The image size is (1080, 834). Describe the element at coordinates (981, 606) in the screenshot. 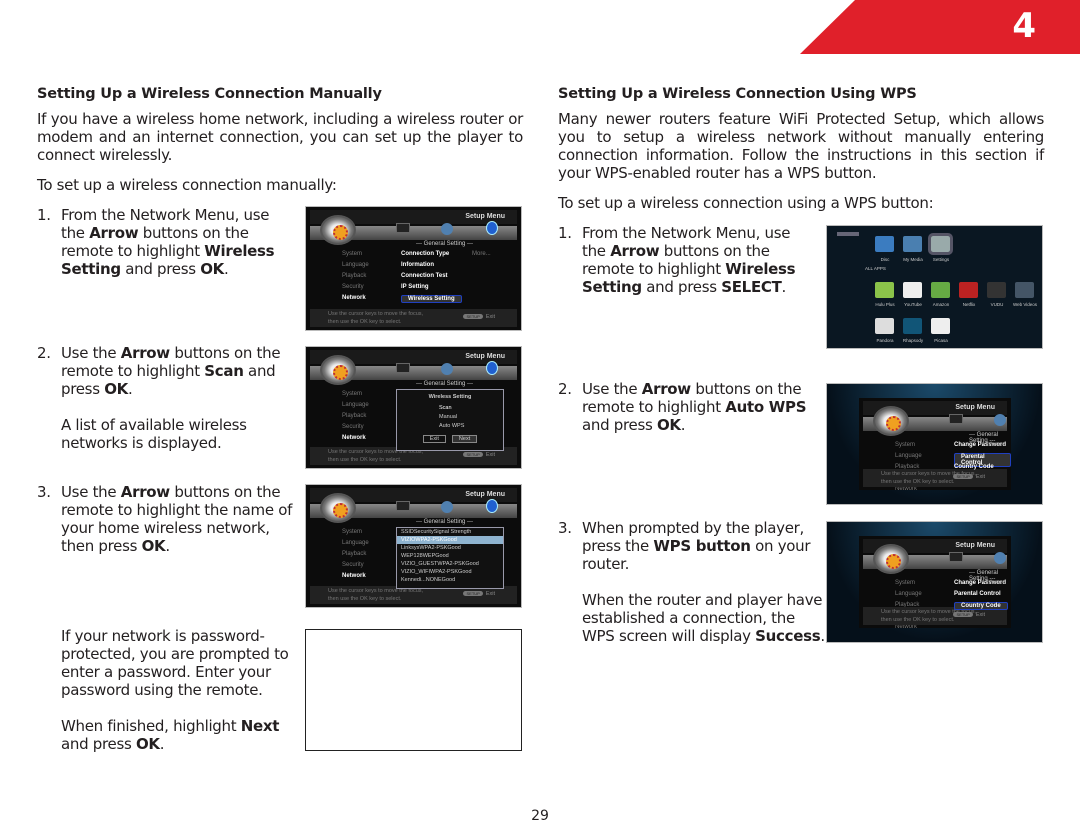

I see `security-option: Country Code` at that location.